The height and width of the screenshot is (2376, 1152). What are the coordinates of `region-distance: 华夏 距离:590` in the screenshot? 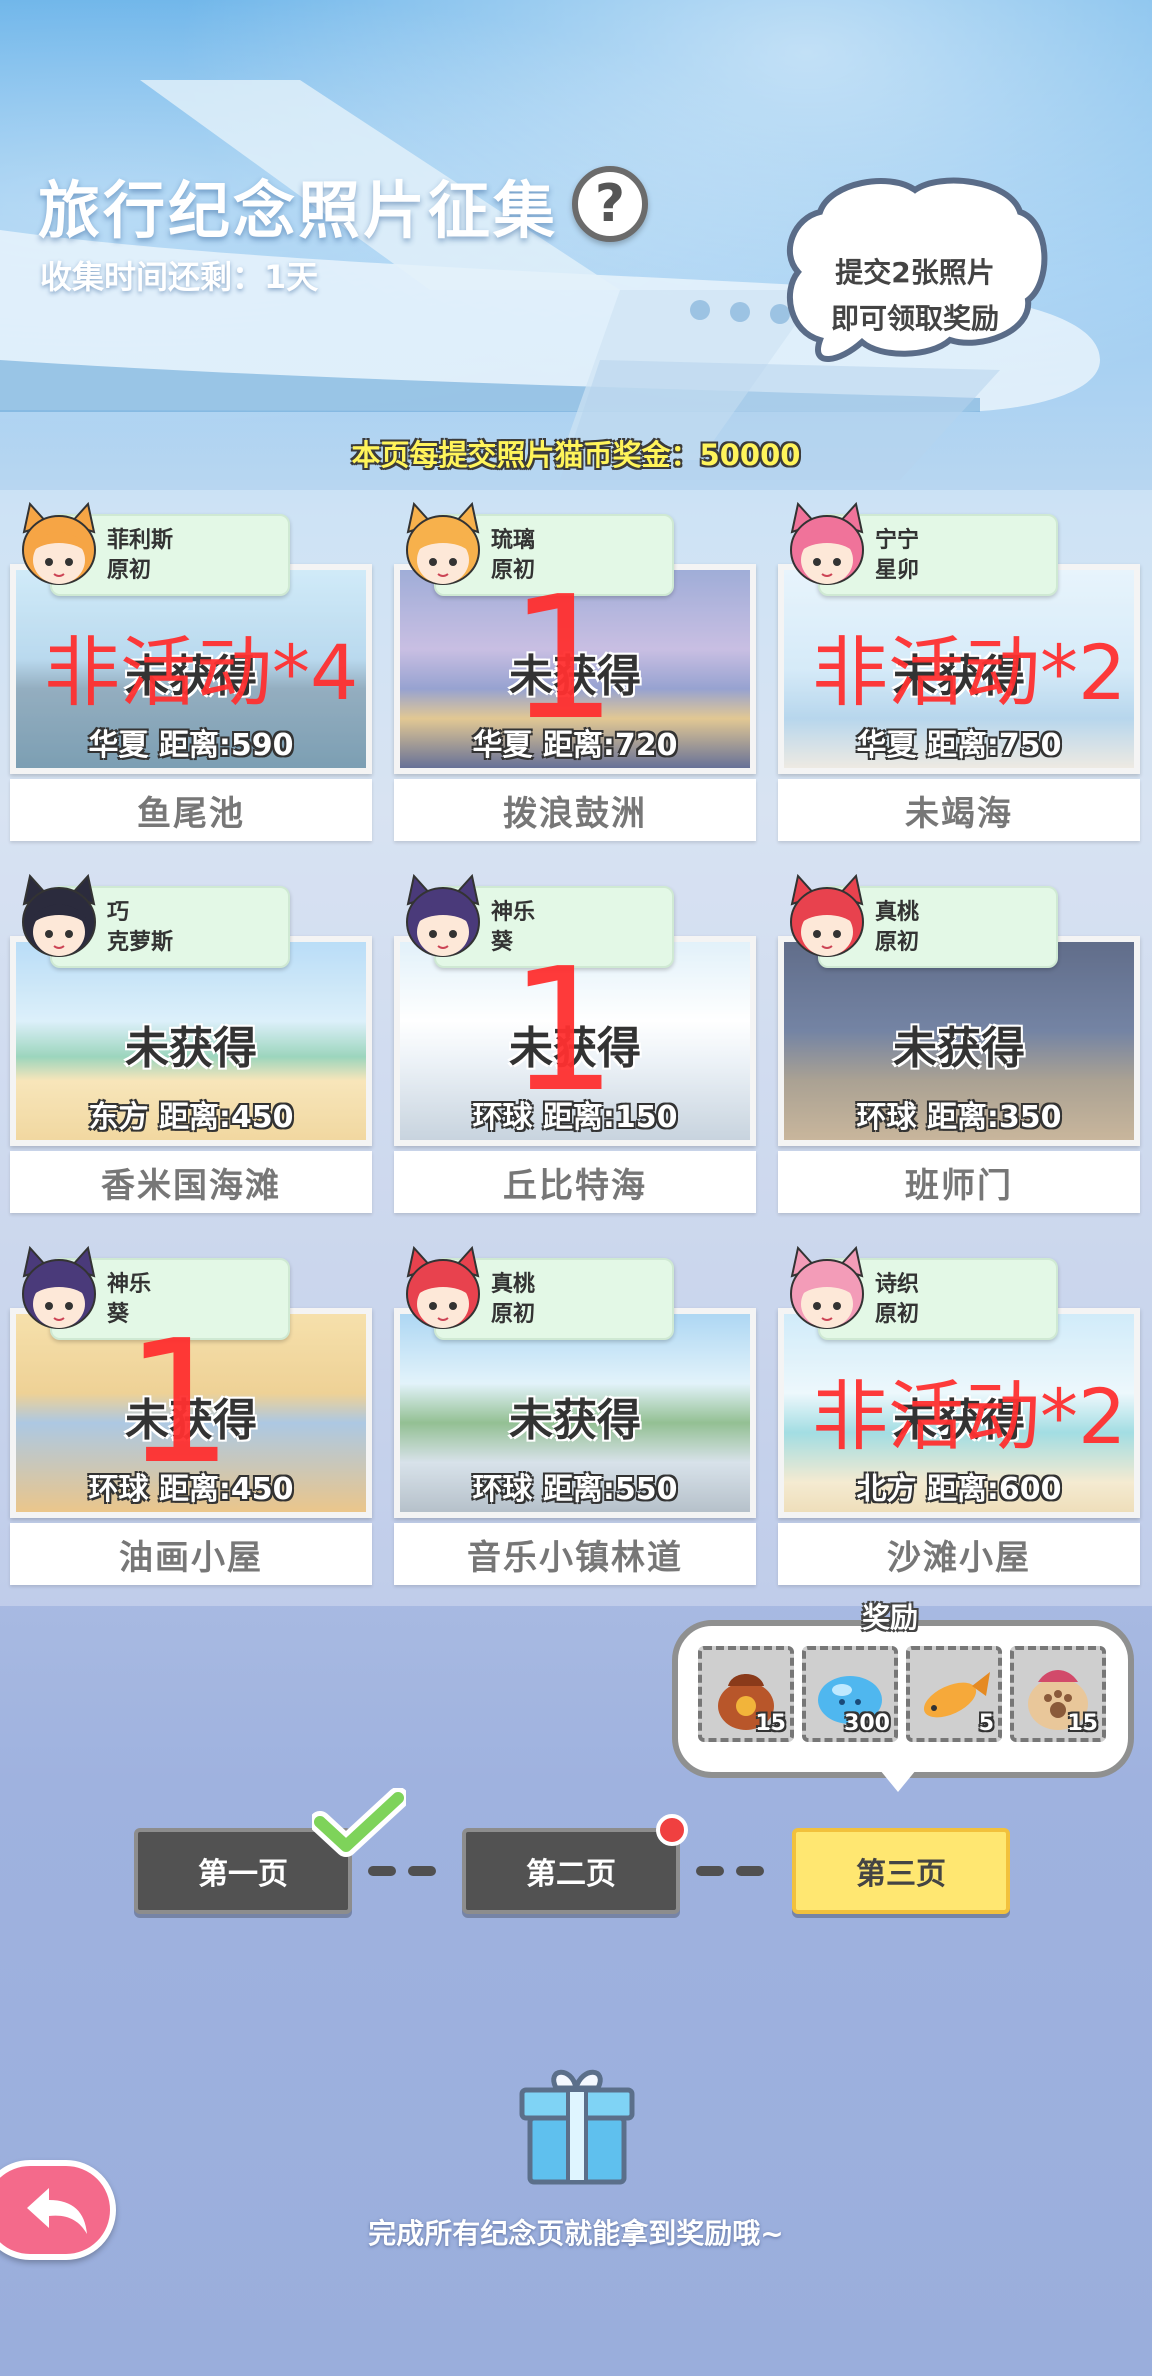 It's located at (191, 745).